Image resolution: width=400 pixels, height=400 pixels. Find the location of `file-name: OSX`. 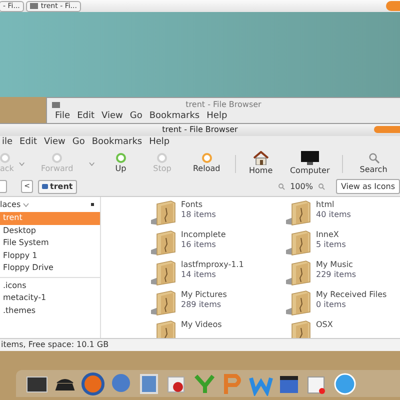

file-name: OSX is located at coordinates (324, 325).